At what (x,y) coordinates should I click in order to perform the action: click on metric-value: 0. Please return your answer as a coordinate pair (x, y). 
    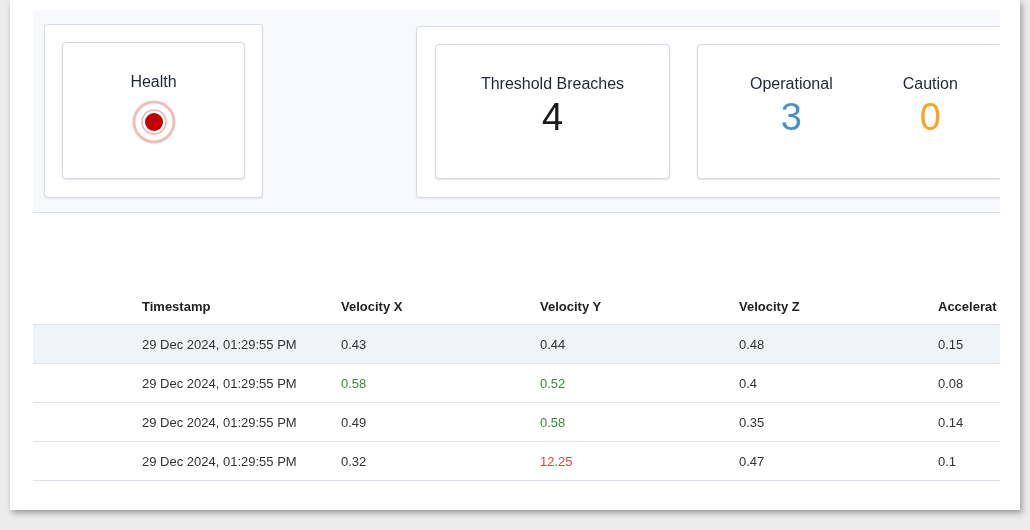
    Looking at the image, I should click on (930, 117).